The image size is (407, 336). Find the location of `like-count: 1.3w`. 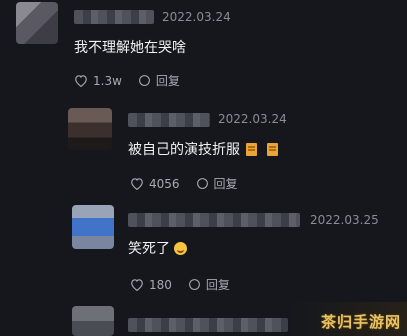

like-count: 1.3w is located at coordinates (107, 80).